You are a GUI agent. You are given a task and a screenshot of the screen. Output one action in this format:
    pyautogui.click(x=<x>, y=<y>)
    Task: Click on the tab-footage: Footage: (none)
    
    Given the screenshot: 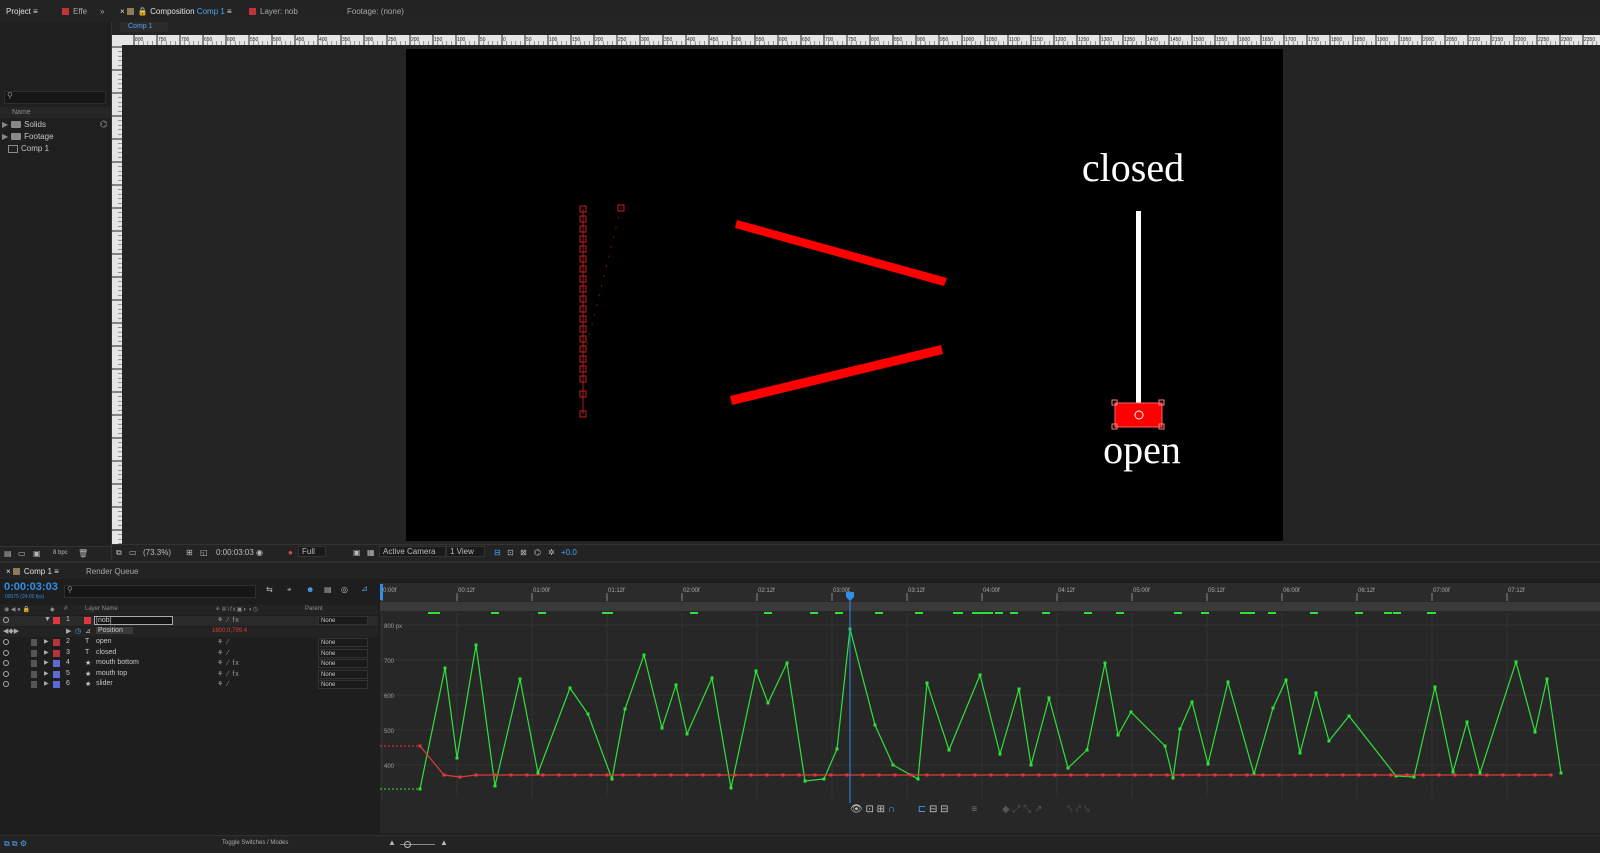 What is the action you would take?
    pyautogui.click(x=375, y=12)
    